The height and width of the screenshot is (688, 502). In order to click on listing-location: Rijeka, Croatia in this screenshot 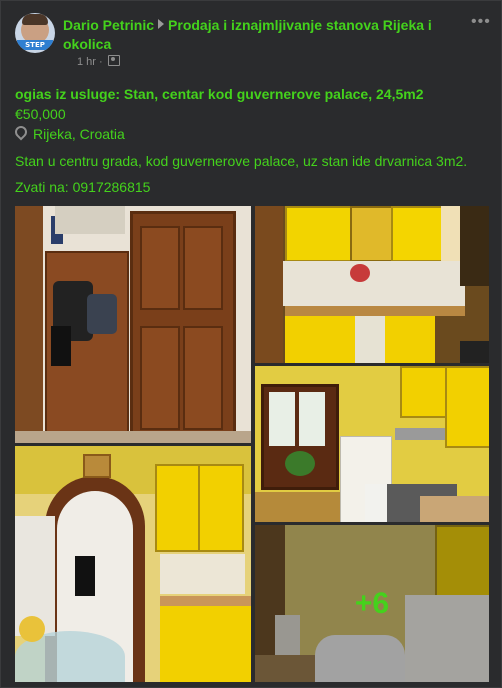, I will do `click(68, 132)`.